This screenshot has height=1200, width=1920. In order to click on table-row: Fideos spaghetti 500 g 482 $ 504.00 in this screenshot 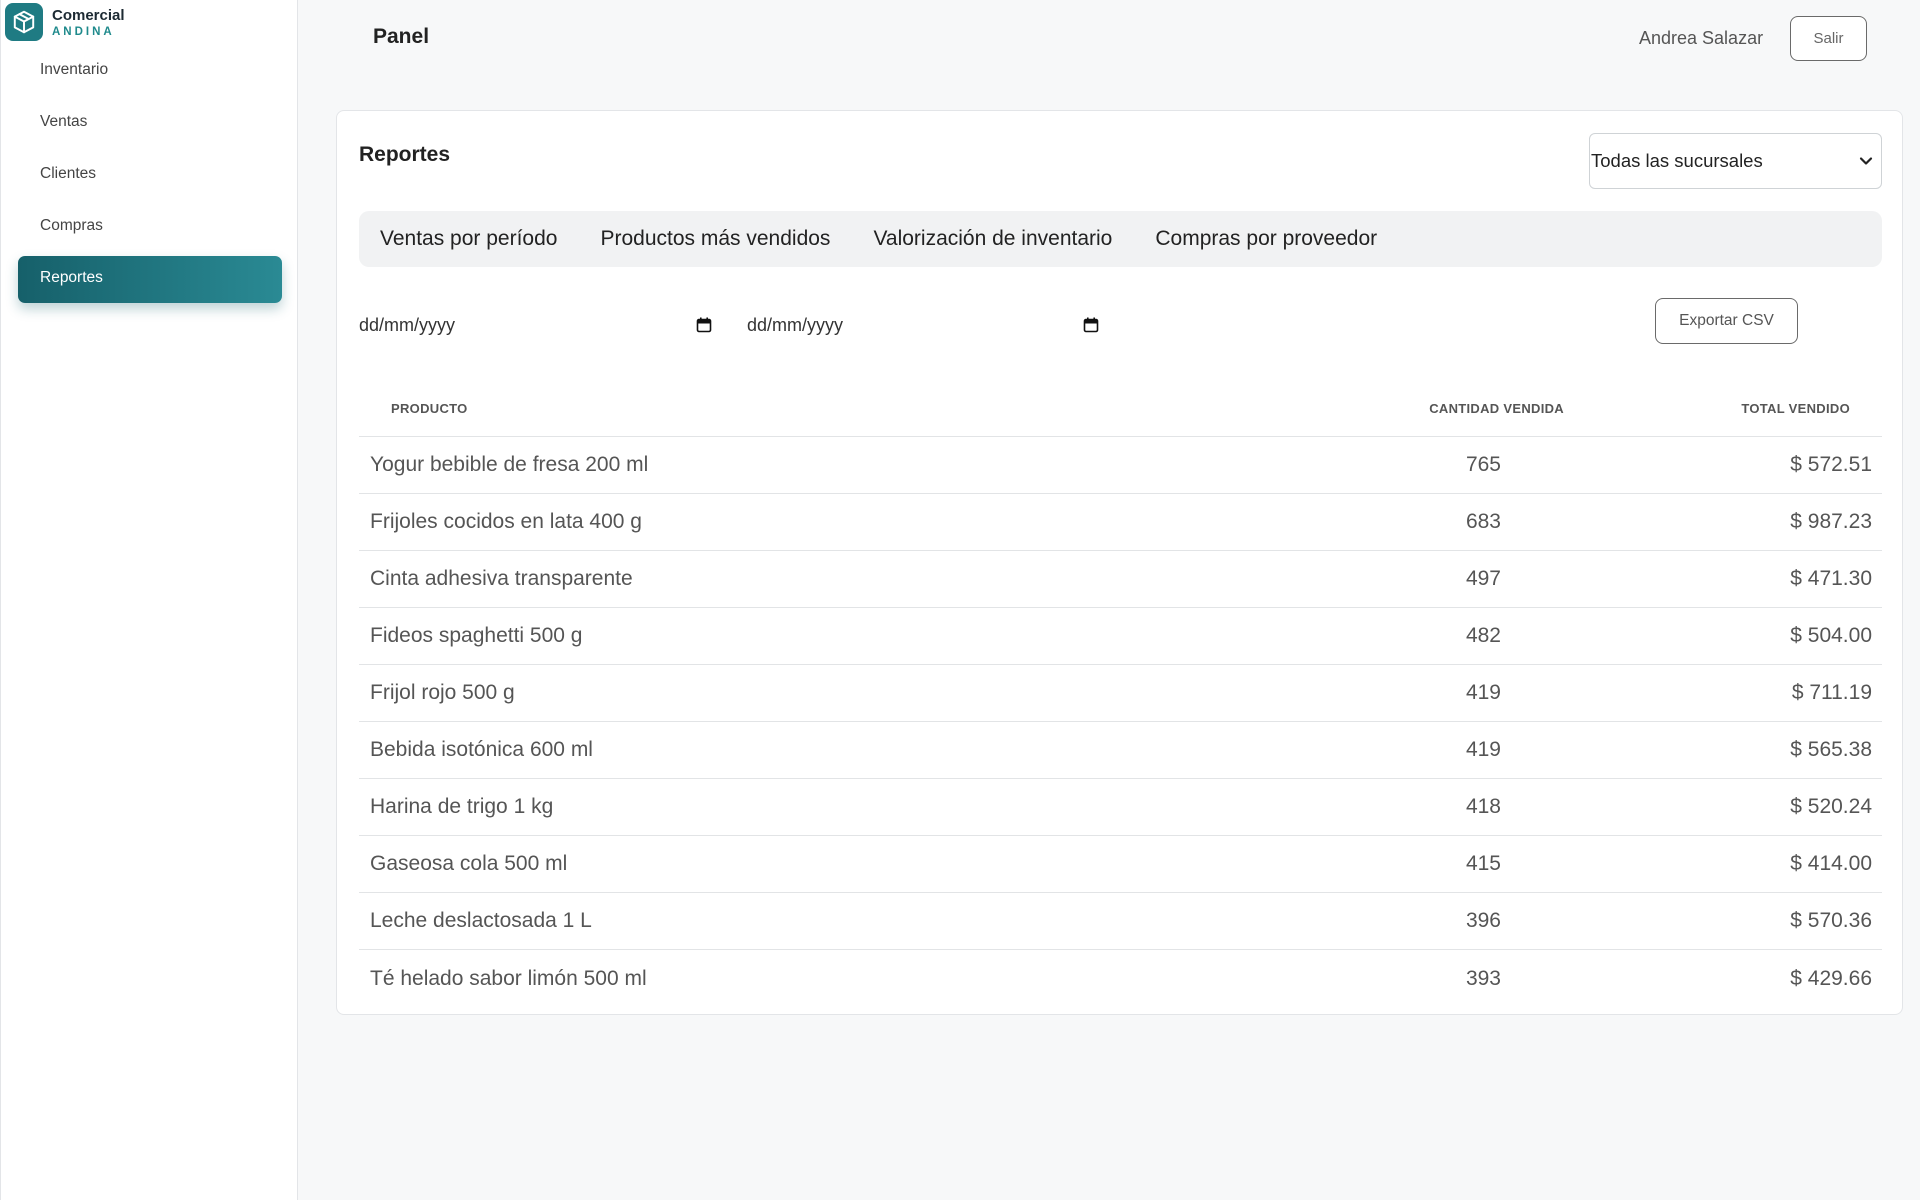, I will do `click(1120, 636)`.